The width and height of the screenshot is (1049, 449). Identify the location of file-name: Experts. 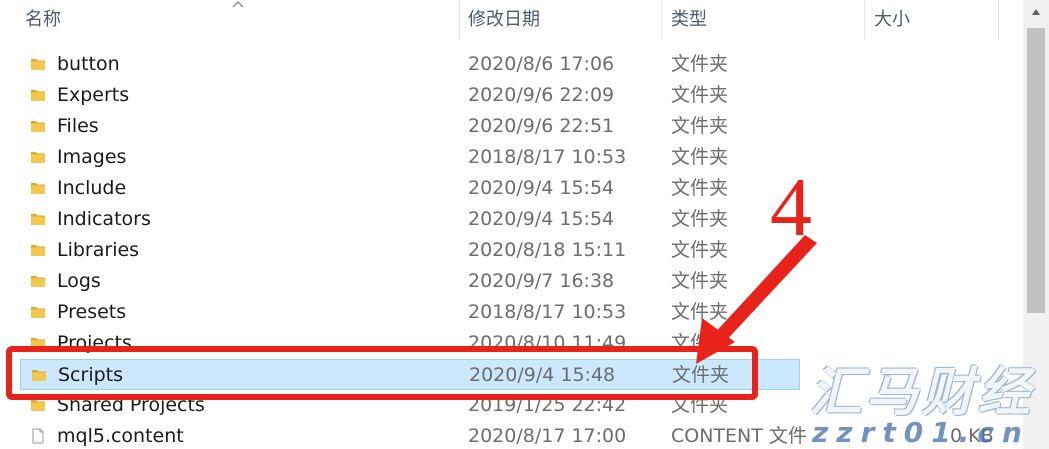
(93, 95).